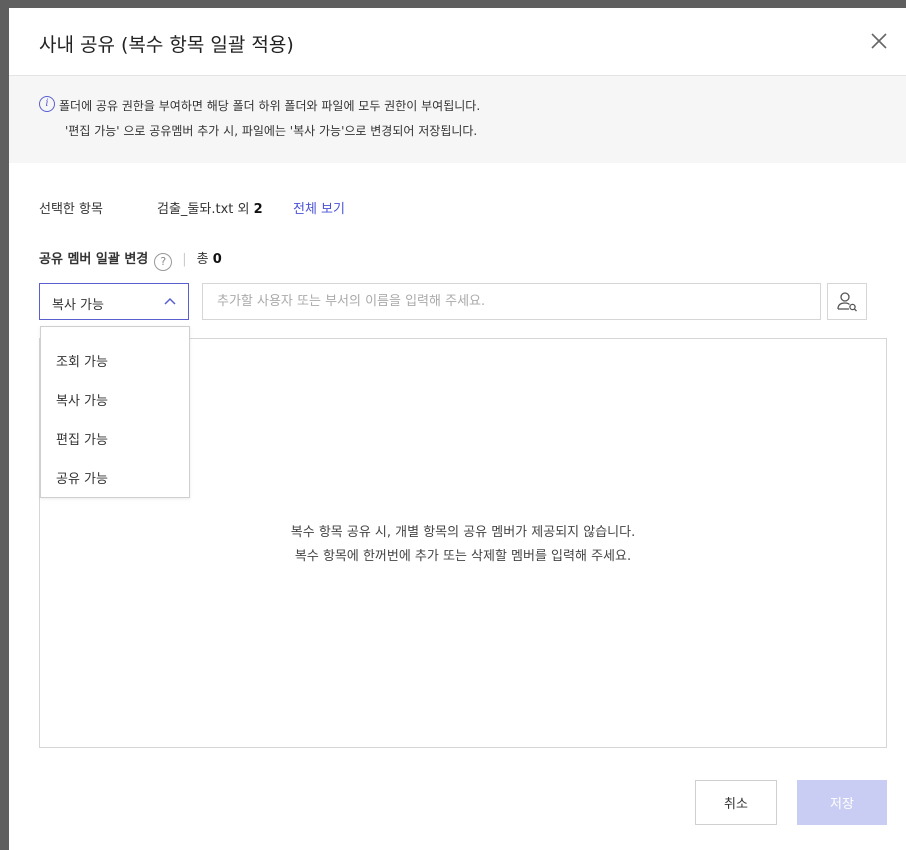  Describe the element at coordinates (71, 209) in the screenshot. I see `selected-items-label: 선택한 항목` at that location.